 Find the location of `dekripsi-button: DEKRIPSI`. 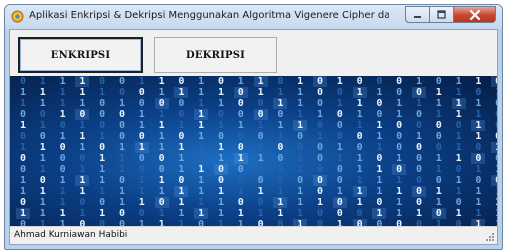

dekripsi-button: DEKRIPSI is located at coordinates (215, 55).